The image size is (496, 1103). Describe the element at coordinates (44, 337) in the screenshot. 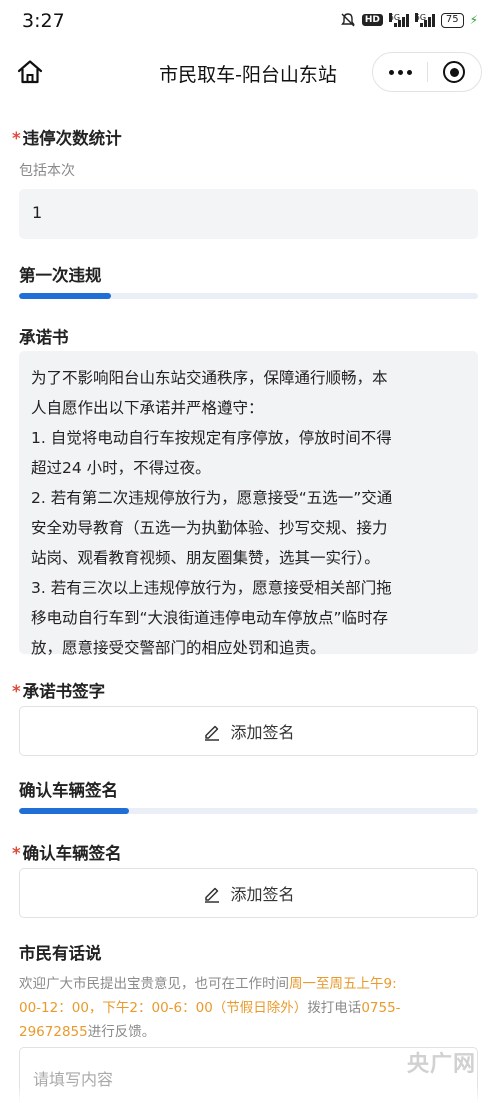

I see `pledge-title: 承诺书` at that location.